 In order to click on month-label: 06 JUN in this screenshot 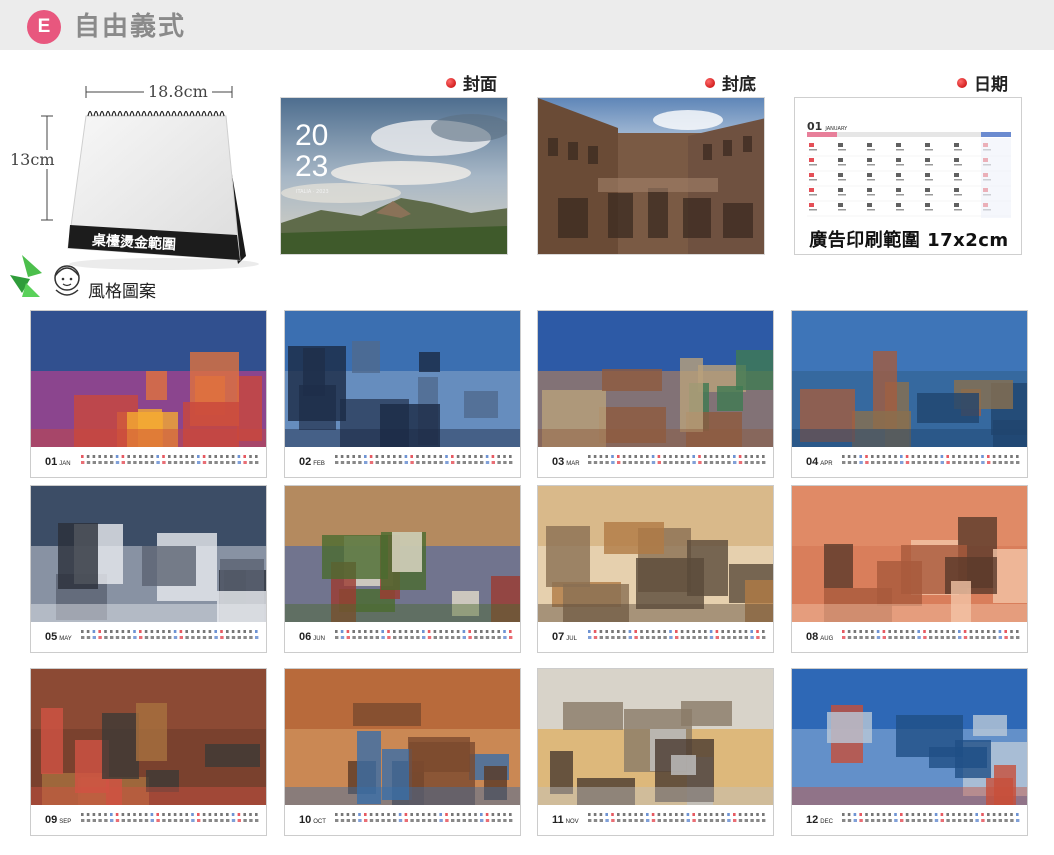, I will do `click(312, 637)`.